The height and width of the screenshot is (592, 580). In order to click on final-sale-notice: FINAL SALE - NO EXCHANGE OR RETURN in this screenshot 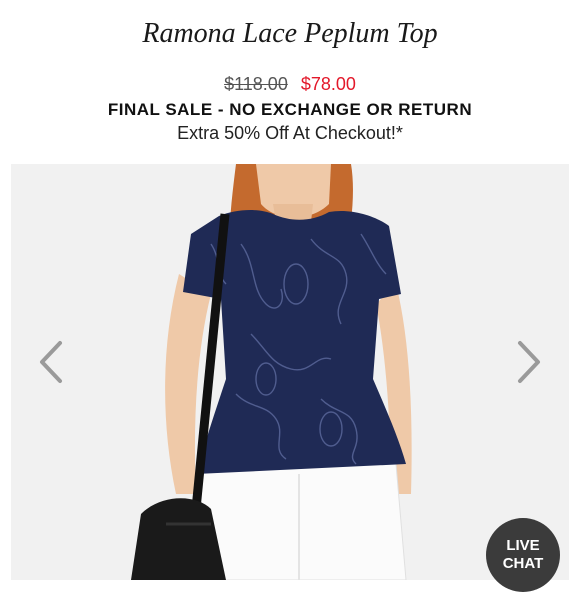, I will do `click(290, 109)`.